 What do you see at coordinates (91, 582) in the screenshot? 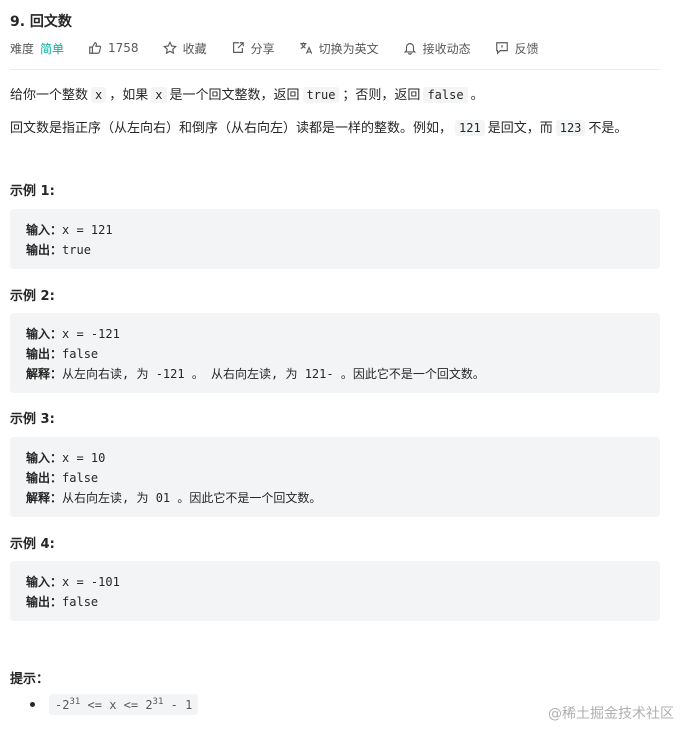
I see `input-value: x = -101` at bounding box center [91, 582].